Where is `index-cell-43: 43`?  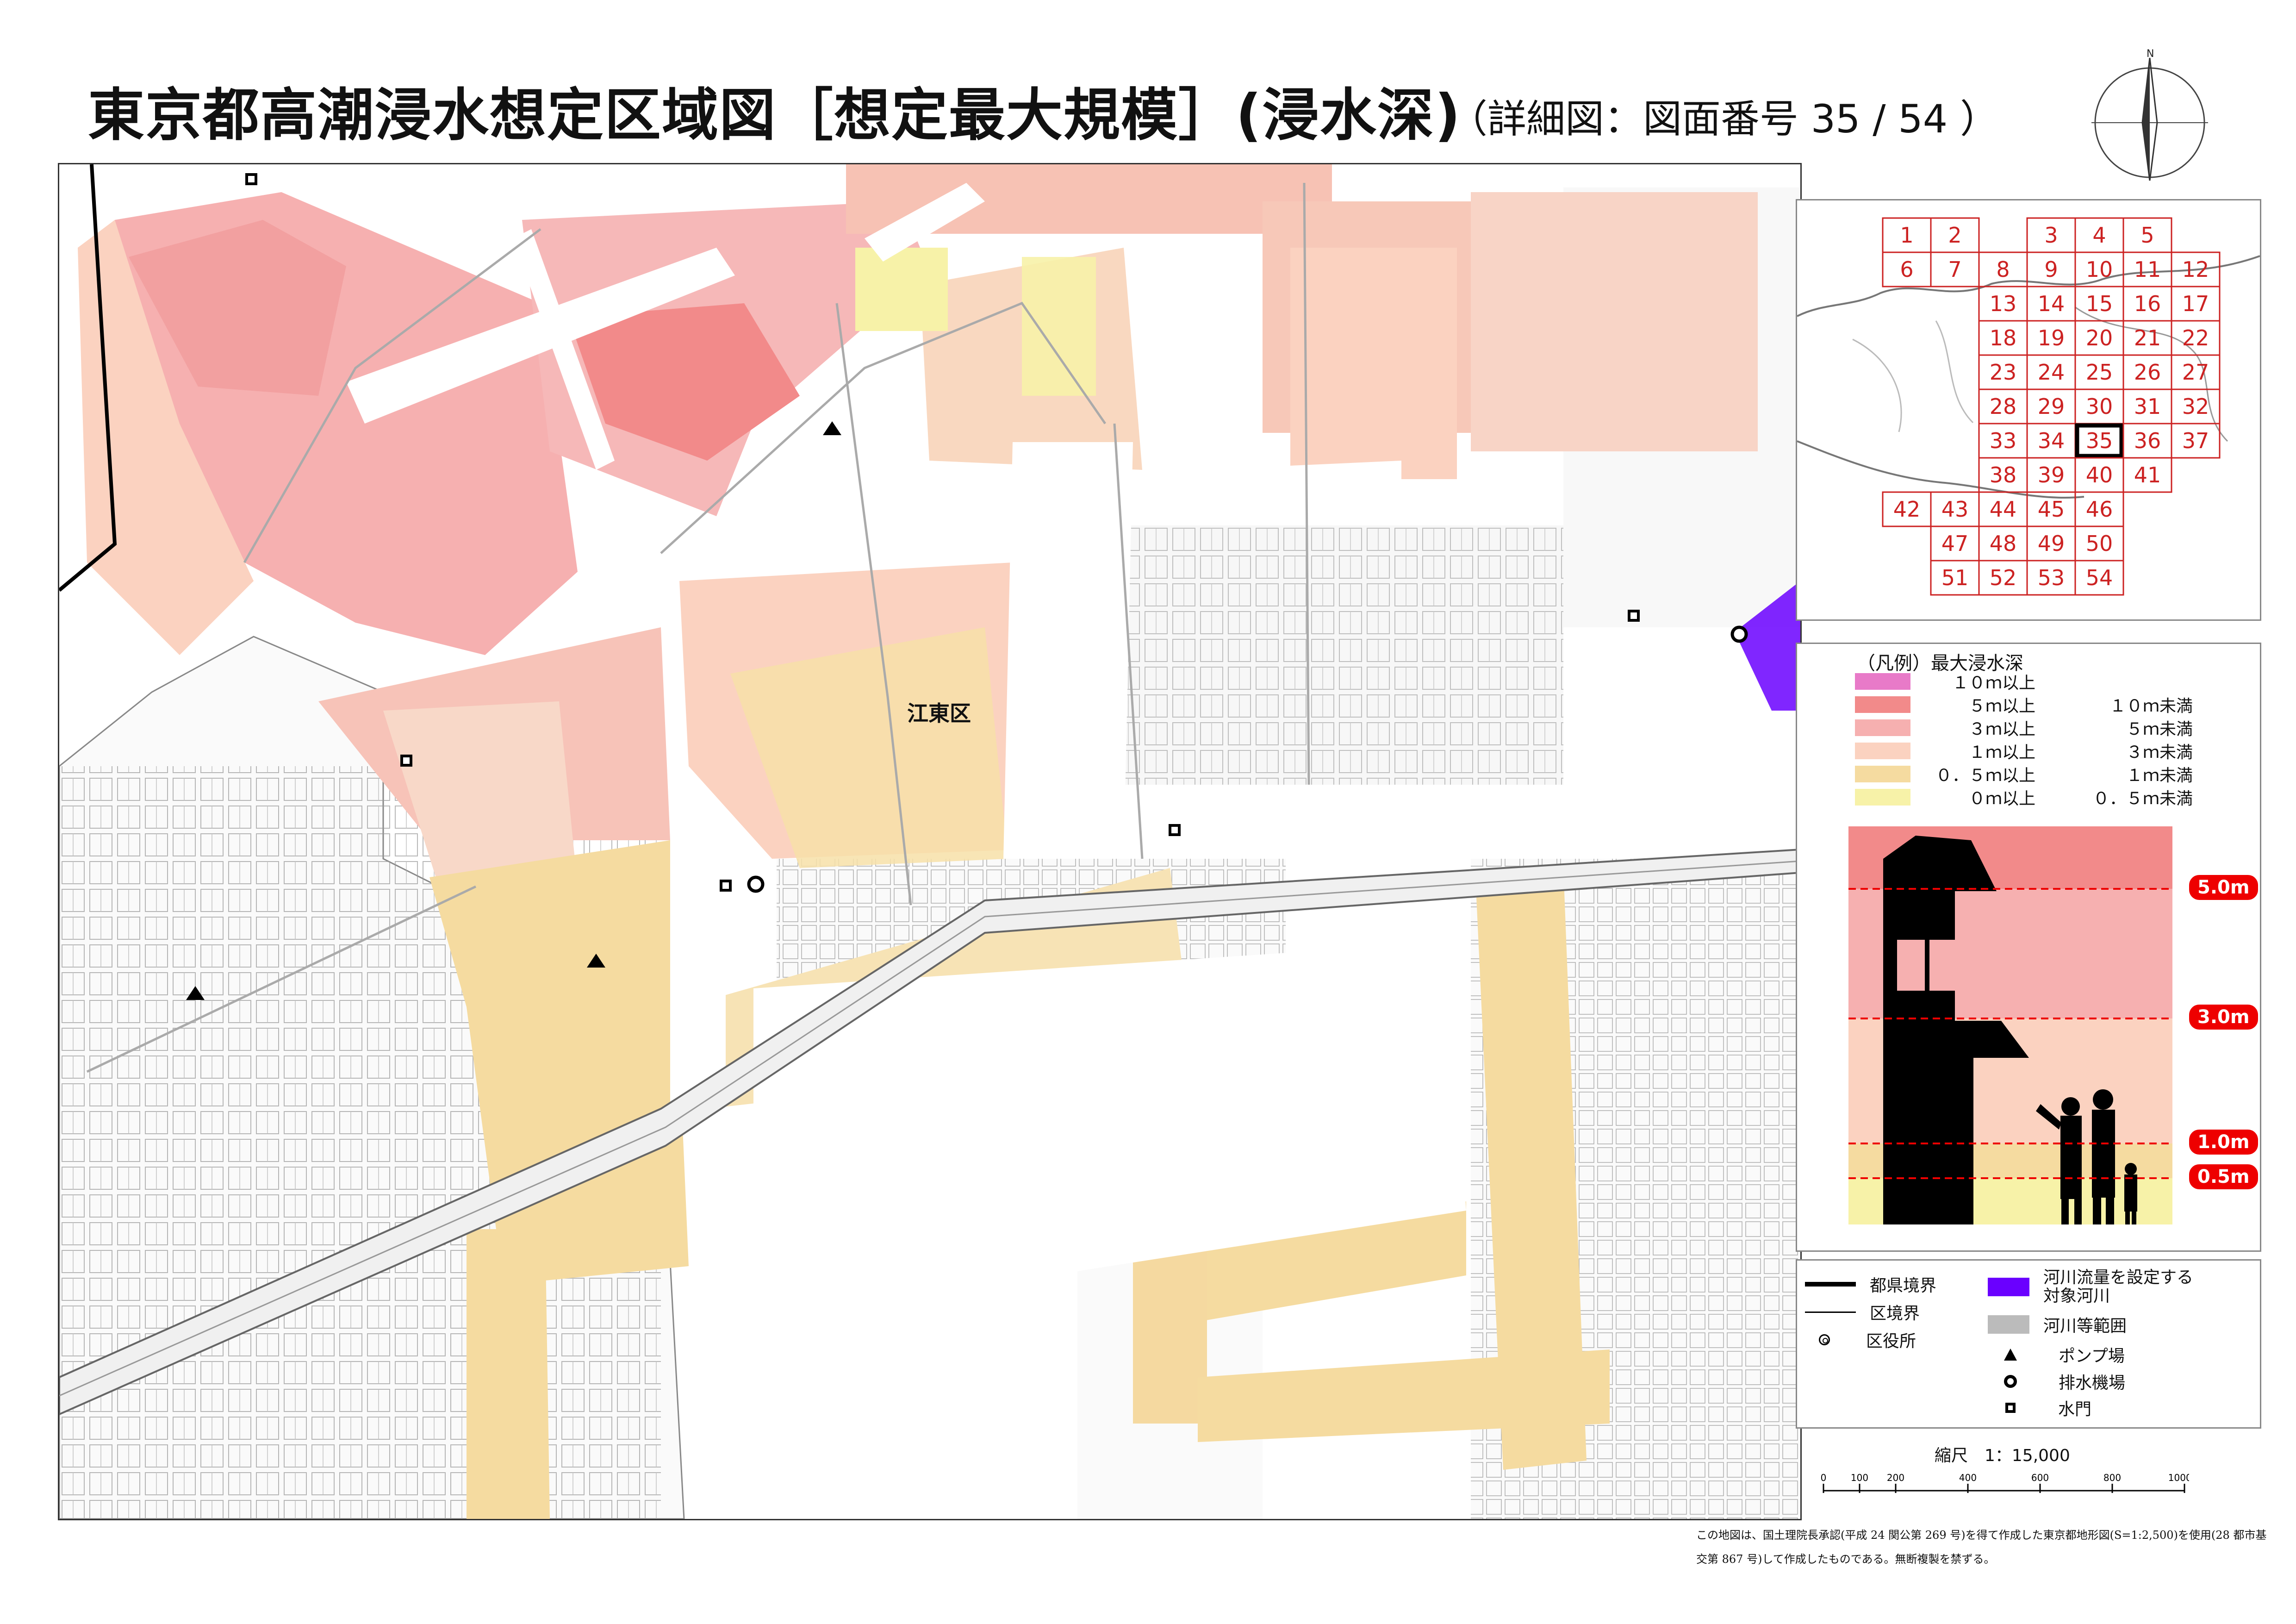 index-cell-43: 43 is located at coordinates (1955, 509).